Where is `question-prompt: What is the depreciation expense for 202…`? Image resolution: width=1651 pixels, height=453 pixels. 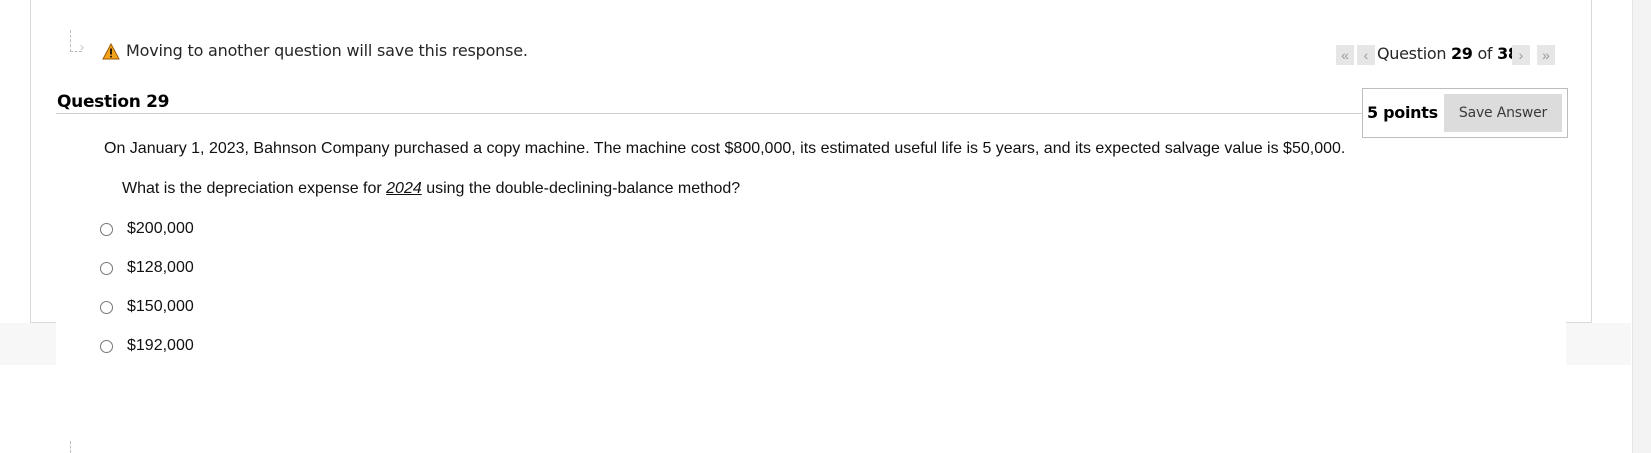 question-prompt: What is the depreciation expense for 202… is located at coordinates (431, 189).